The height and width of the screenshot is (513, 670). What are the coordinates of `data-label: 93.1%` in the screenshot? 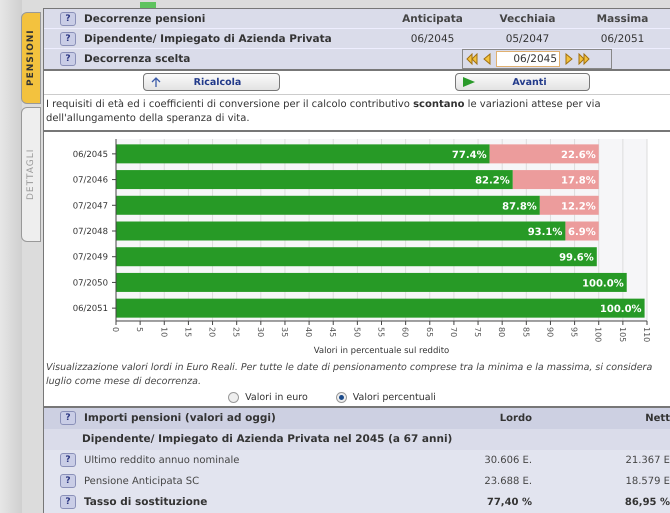 It's located at (545, 232).